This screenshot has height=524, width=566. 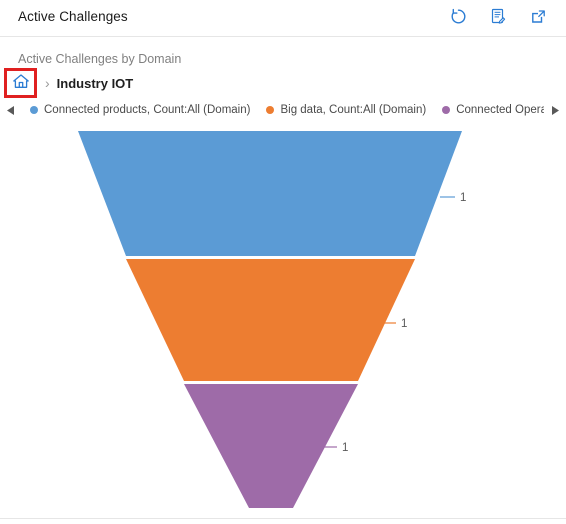 I want to click on legend-item-label: Connected products, Count:All (Domain), so click(x=147, y=110).